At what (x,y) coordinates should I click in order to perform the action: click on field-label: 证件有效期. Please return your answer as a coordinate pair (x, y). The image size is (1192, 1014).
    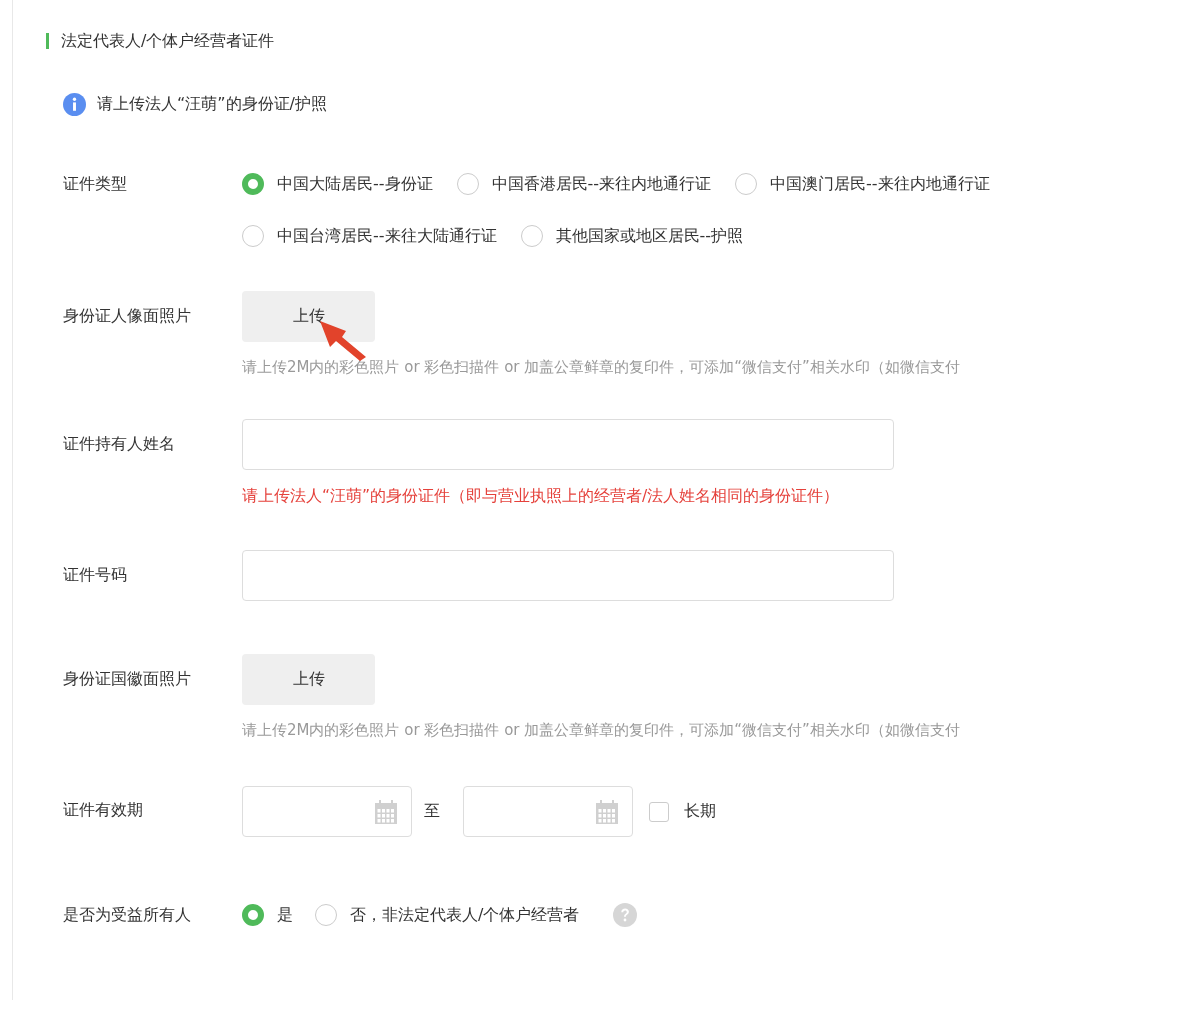
    Looking at the image, I should click on (103, 810).